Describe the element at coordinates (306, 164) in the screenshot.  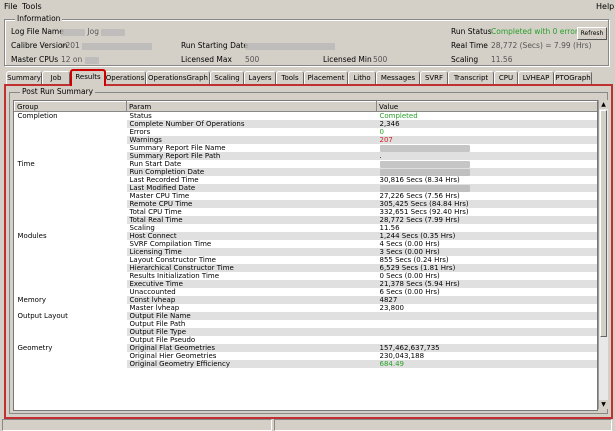
I see `table-row: Time Run Start Date` at that location.